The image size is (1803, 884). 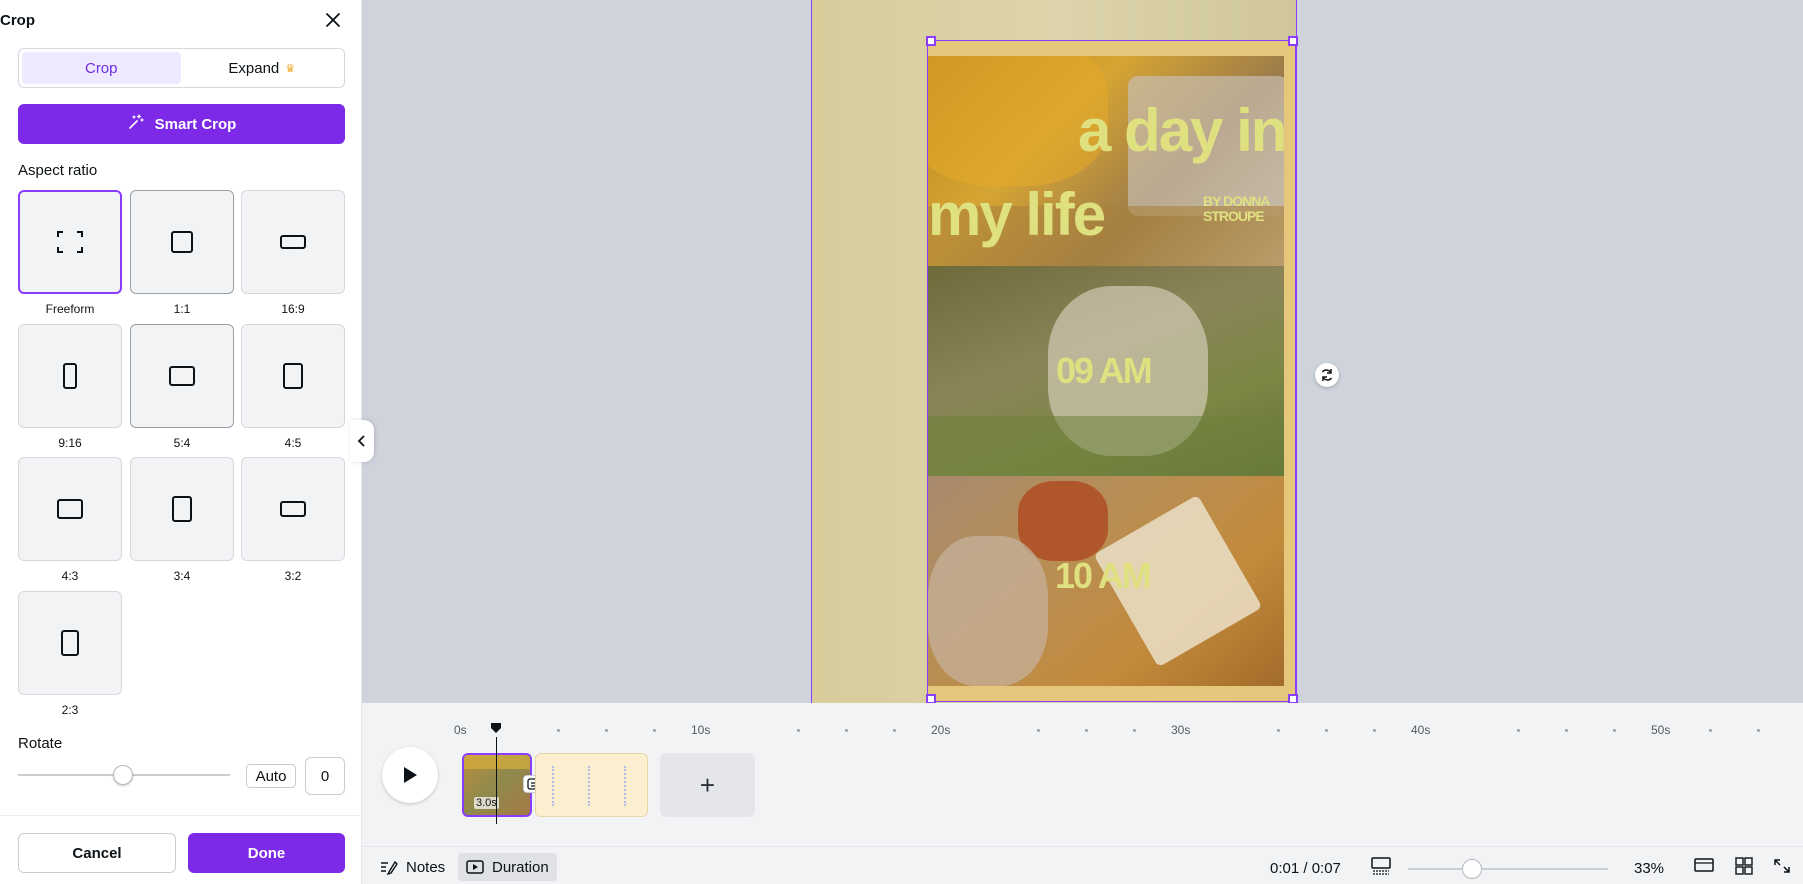 What do you see at coordinates (1782, 866) in the screenshot?
I see `fullscreen-icon` at bounding box center [1782, 866].